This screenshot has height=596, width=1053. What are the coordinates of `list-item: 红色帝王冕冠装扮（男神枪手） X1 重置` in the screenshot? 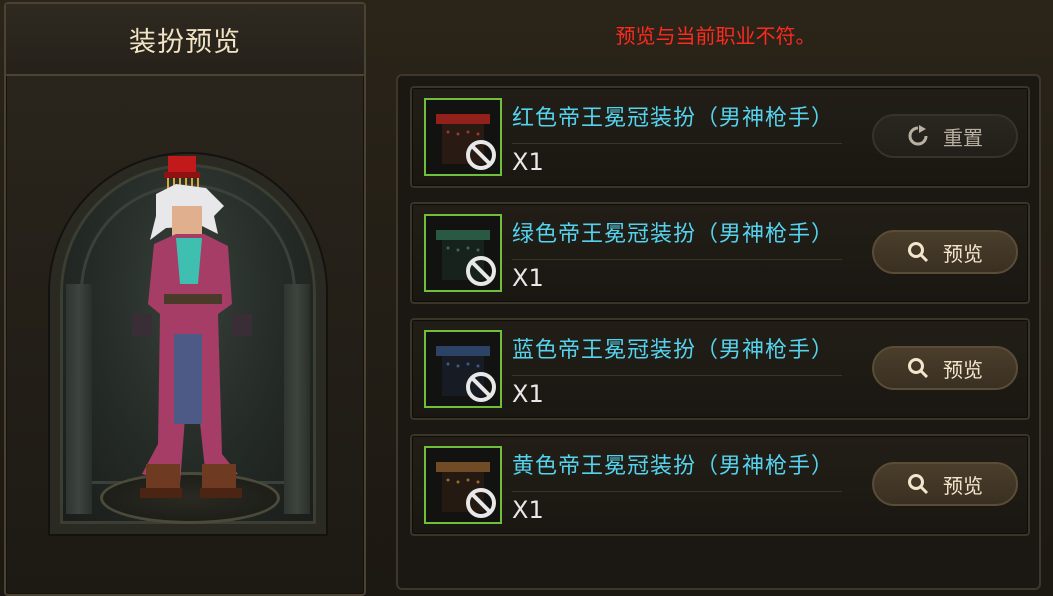 It's located at (720, 137).